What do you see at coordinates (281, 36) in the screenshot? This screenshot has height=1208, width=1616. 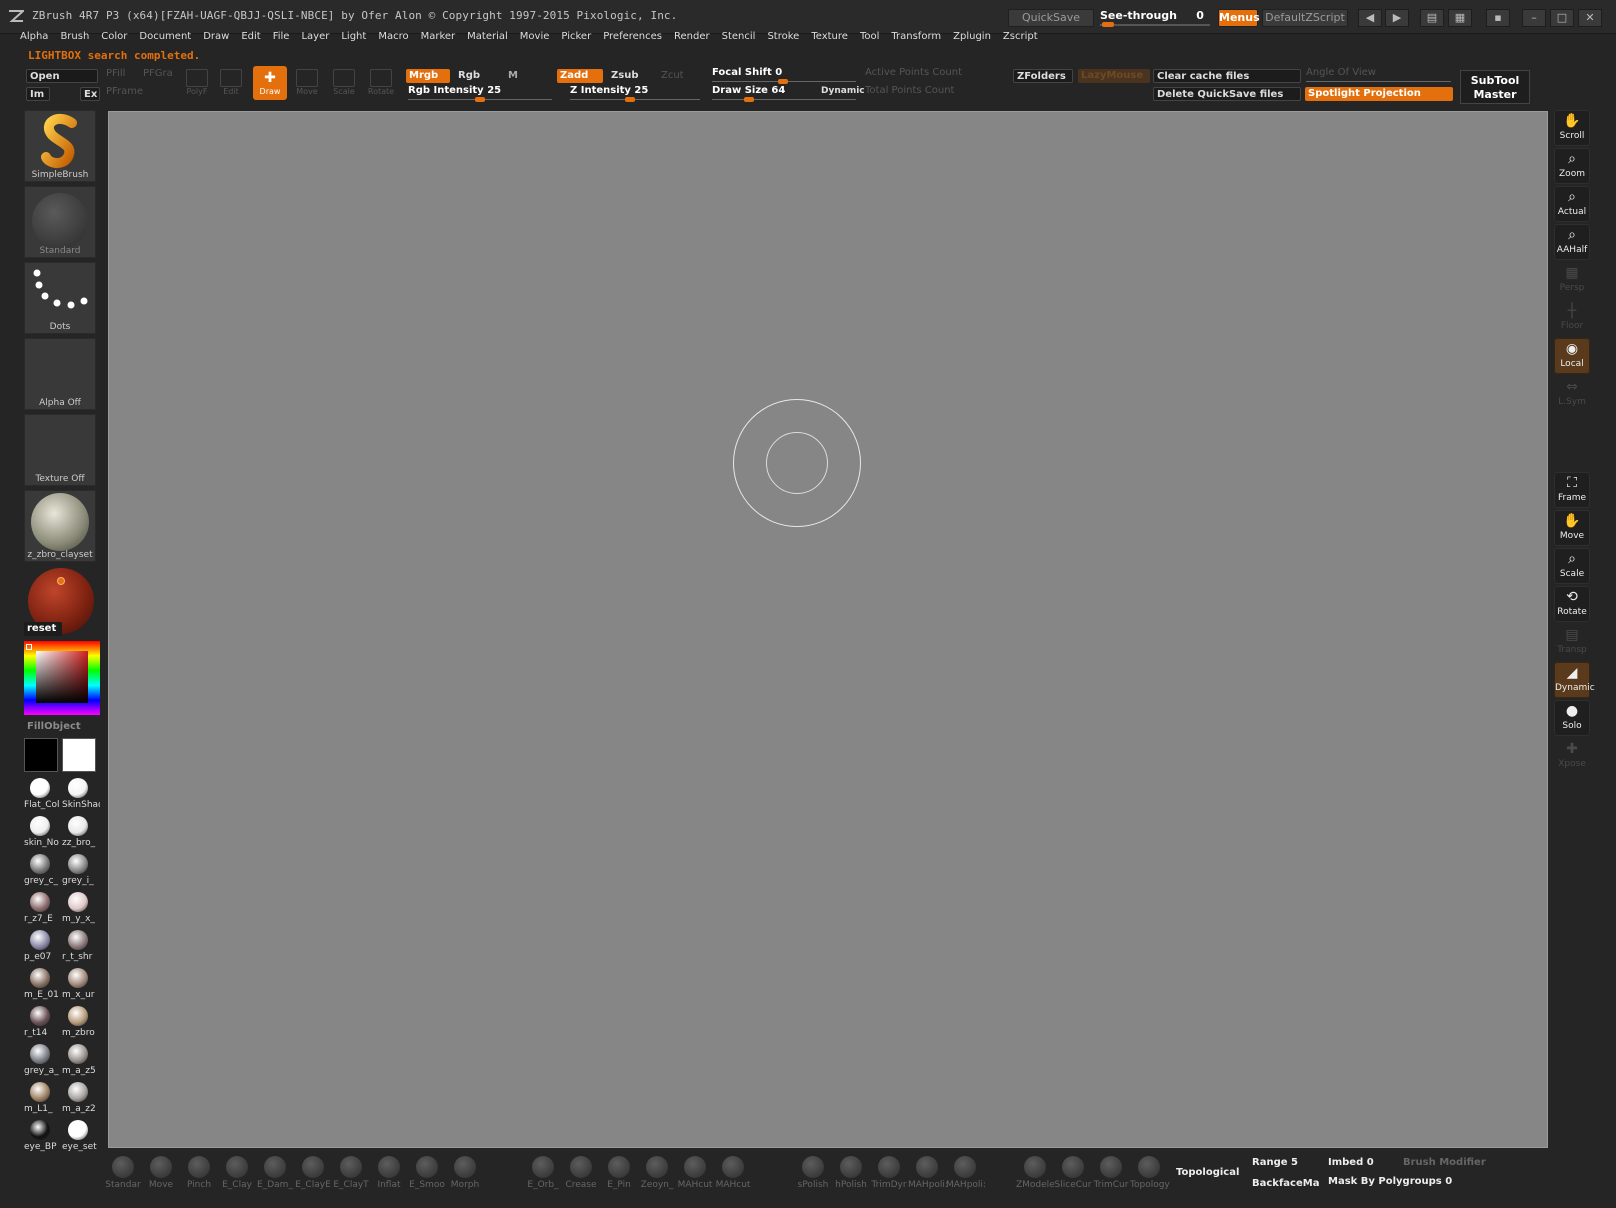 I see `menu-file: File` at bounding box center [281, 36].